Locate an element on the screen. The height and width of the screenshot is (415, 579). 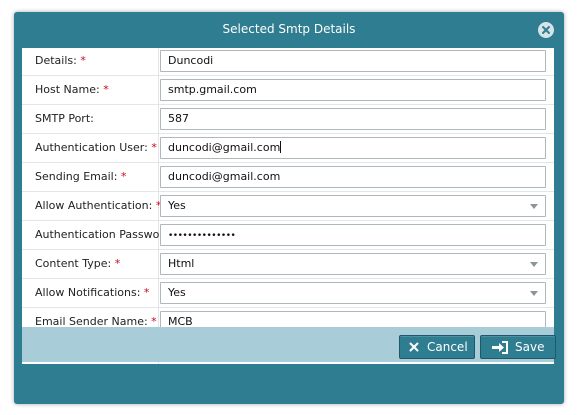
x-icon is located at coordinates (414, 347).